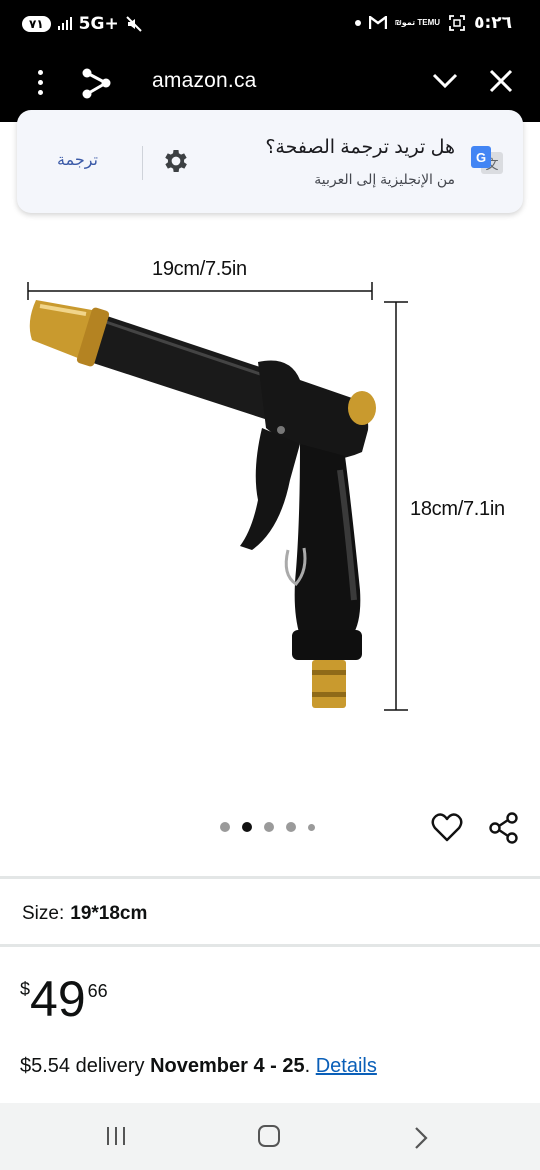 The width and height of the screenshot is (540, 1170). I want to click on carousel-dot-active, so click(247, 827).